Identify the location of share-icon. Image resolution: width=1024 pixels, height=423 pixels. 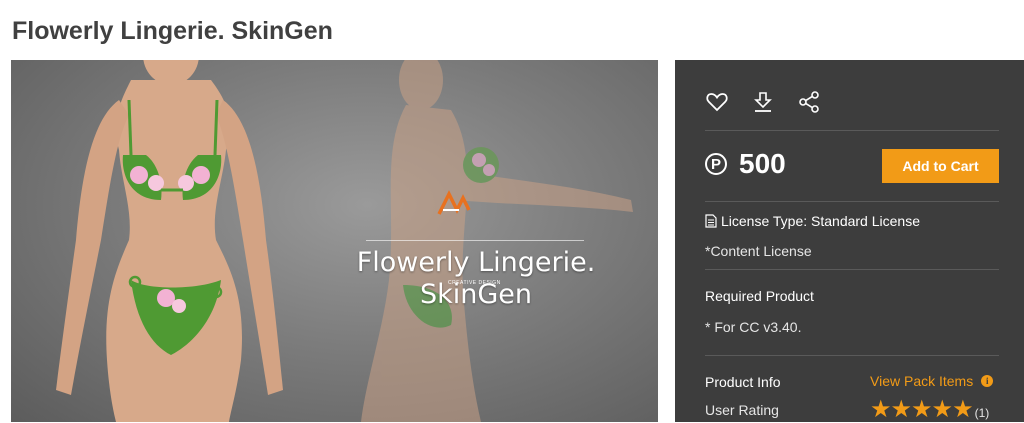
(809, 102).